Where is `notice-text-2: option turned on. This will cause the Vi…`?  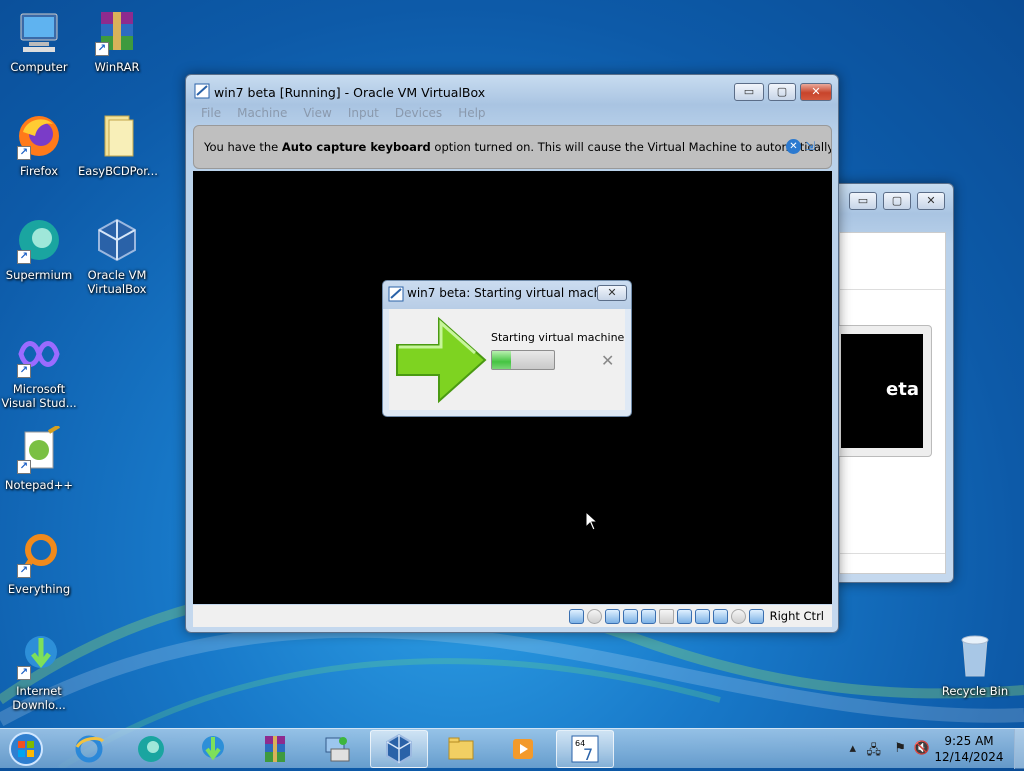
notice-text-2: option turned on. This will cause the Vi… is located at coordinates (631, 147).